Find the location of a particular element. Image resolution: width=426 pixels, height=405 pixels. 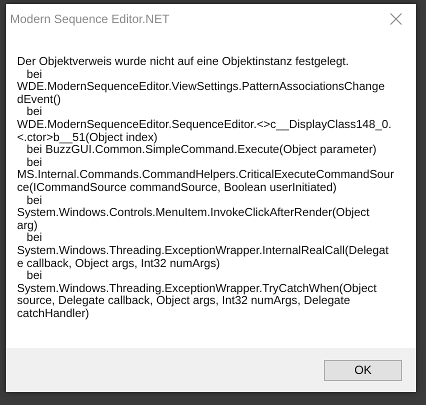

window-title: Modern Sequence Editor.NET is located at coordinates (90, 19).